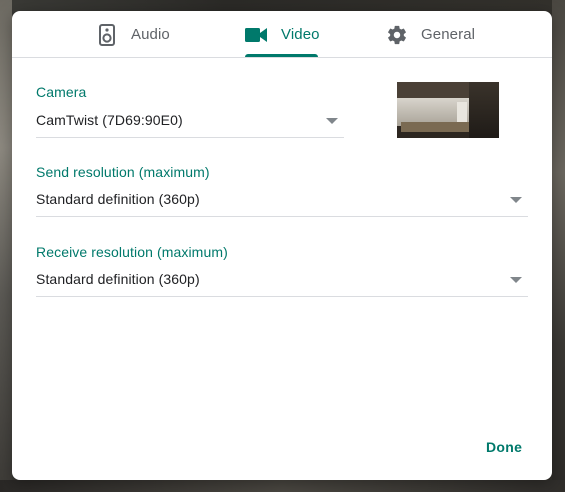 This screenshot has height=492, width=565. Describe the element at coordinates (504, 447) in the screenshot. I see `done-button: Done` at that location.